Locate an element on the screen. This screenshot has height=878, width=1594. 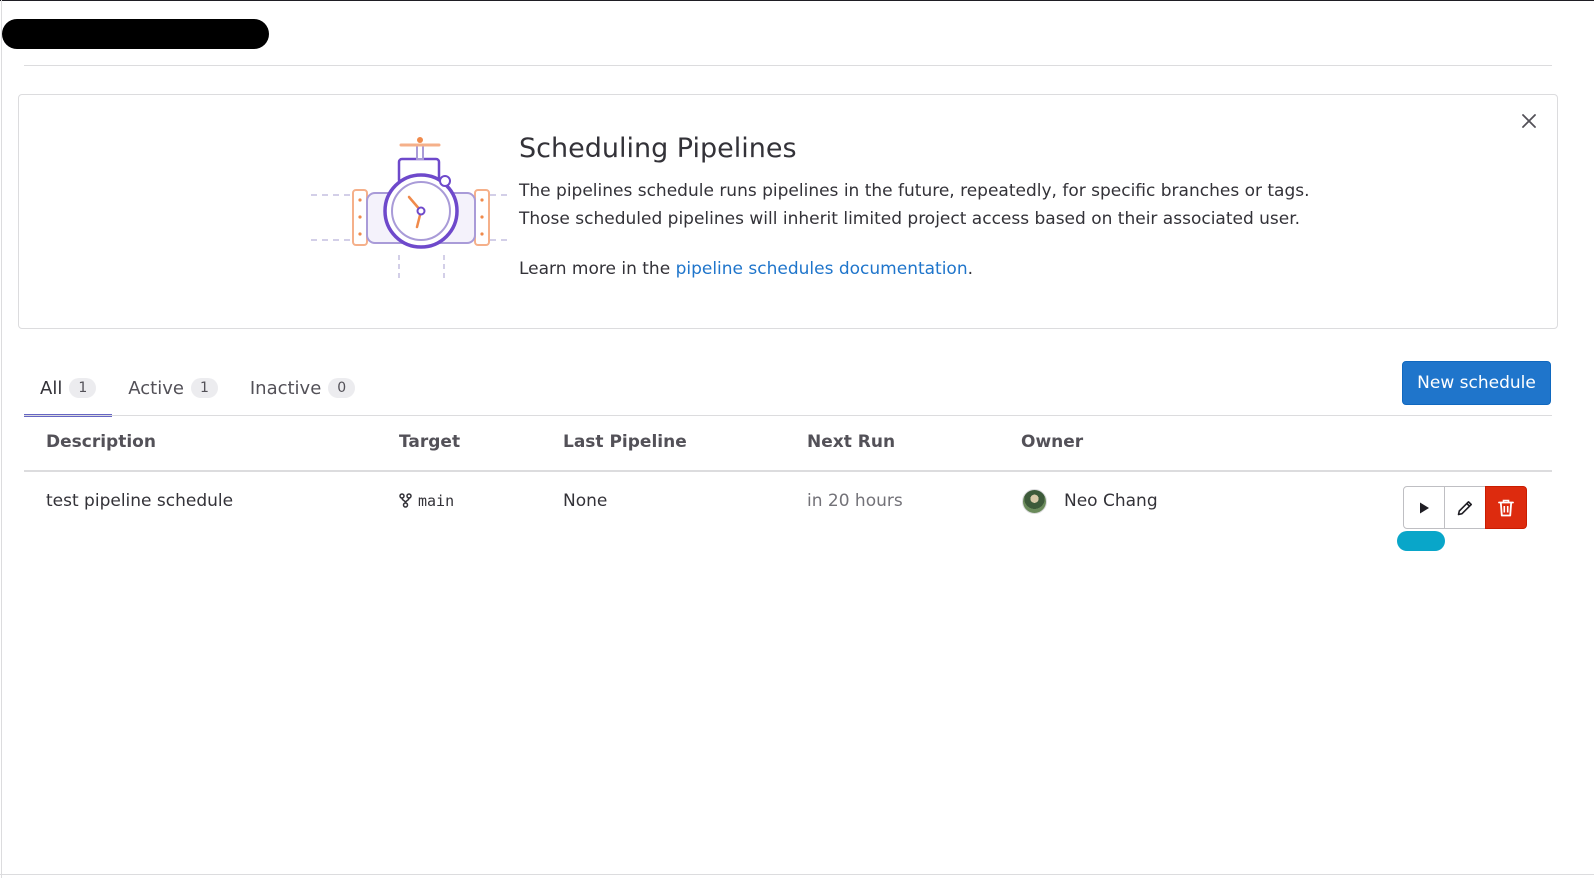
column-header-target: Target is located at coordinates (430, 442).